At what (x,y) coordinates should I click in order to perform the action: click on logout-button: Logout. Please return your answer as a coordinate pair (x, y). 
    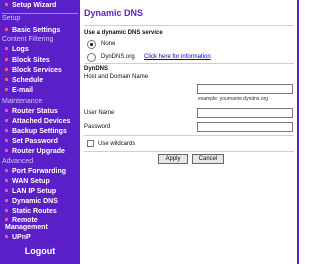
    Looking at the image, I should click on (40, 251).